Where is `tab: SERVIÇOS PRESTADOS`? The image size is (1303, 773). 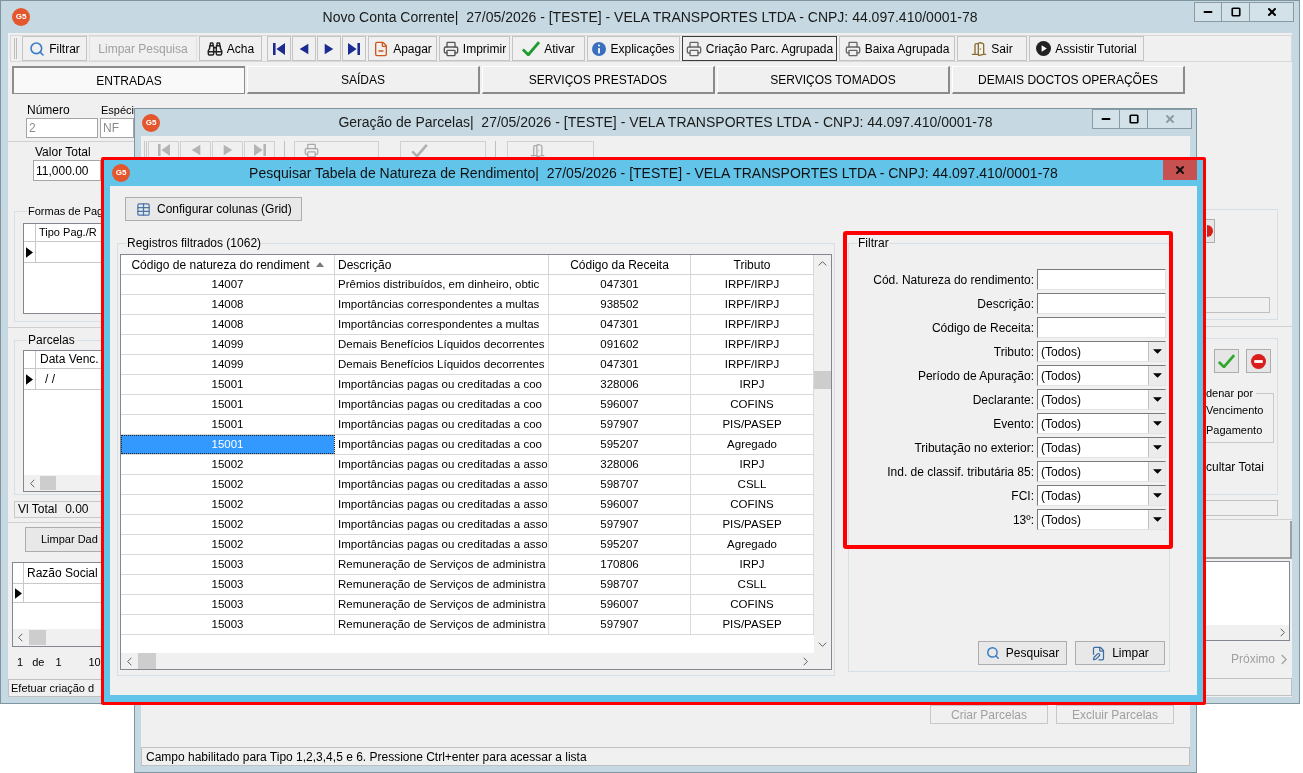
tab: SERVIÇOS PRESTADOS is located at coordinates (598, 80).